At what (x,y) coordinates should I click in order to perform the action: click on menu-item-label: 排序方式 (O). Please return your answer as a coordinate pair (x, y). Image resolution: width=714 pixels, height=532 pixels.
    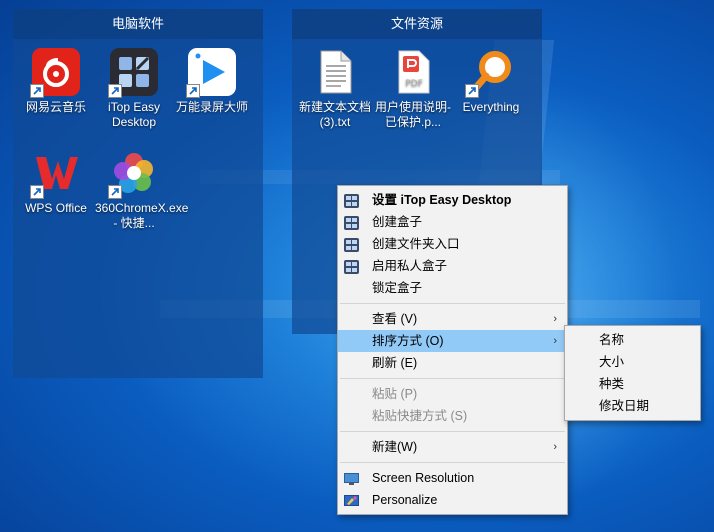
    Looking at the image, I should click on (408, 341).